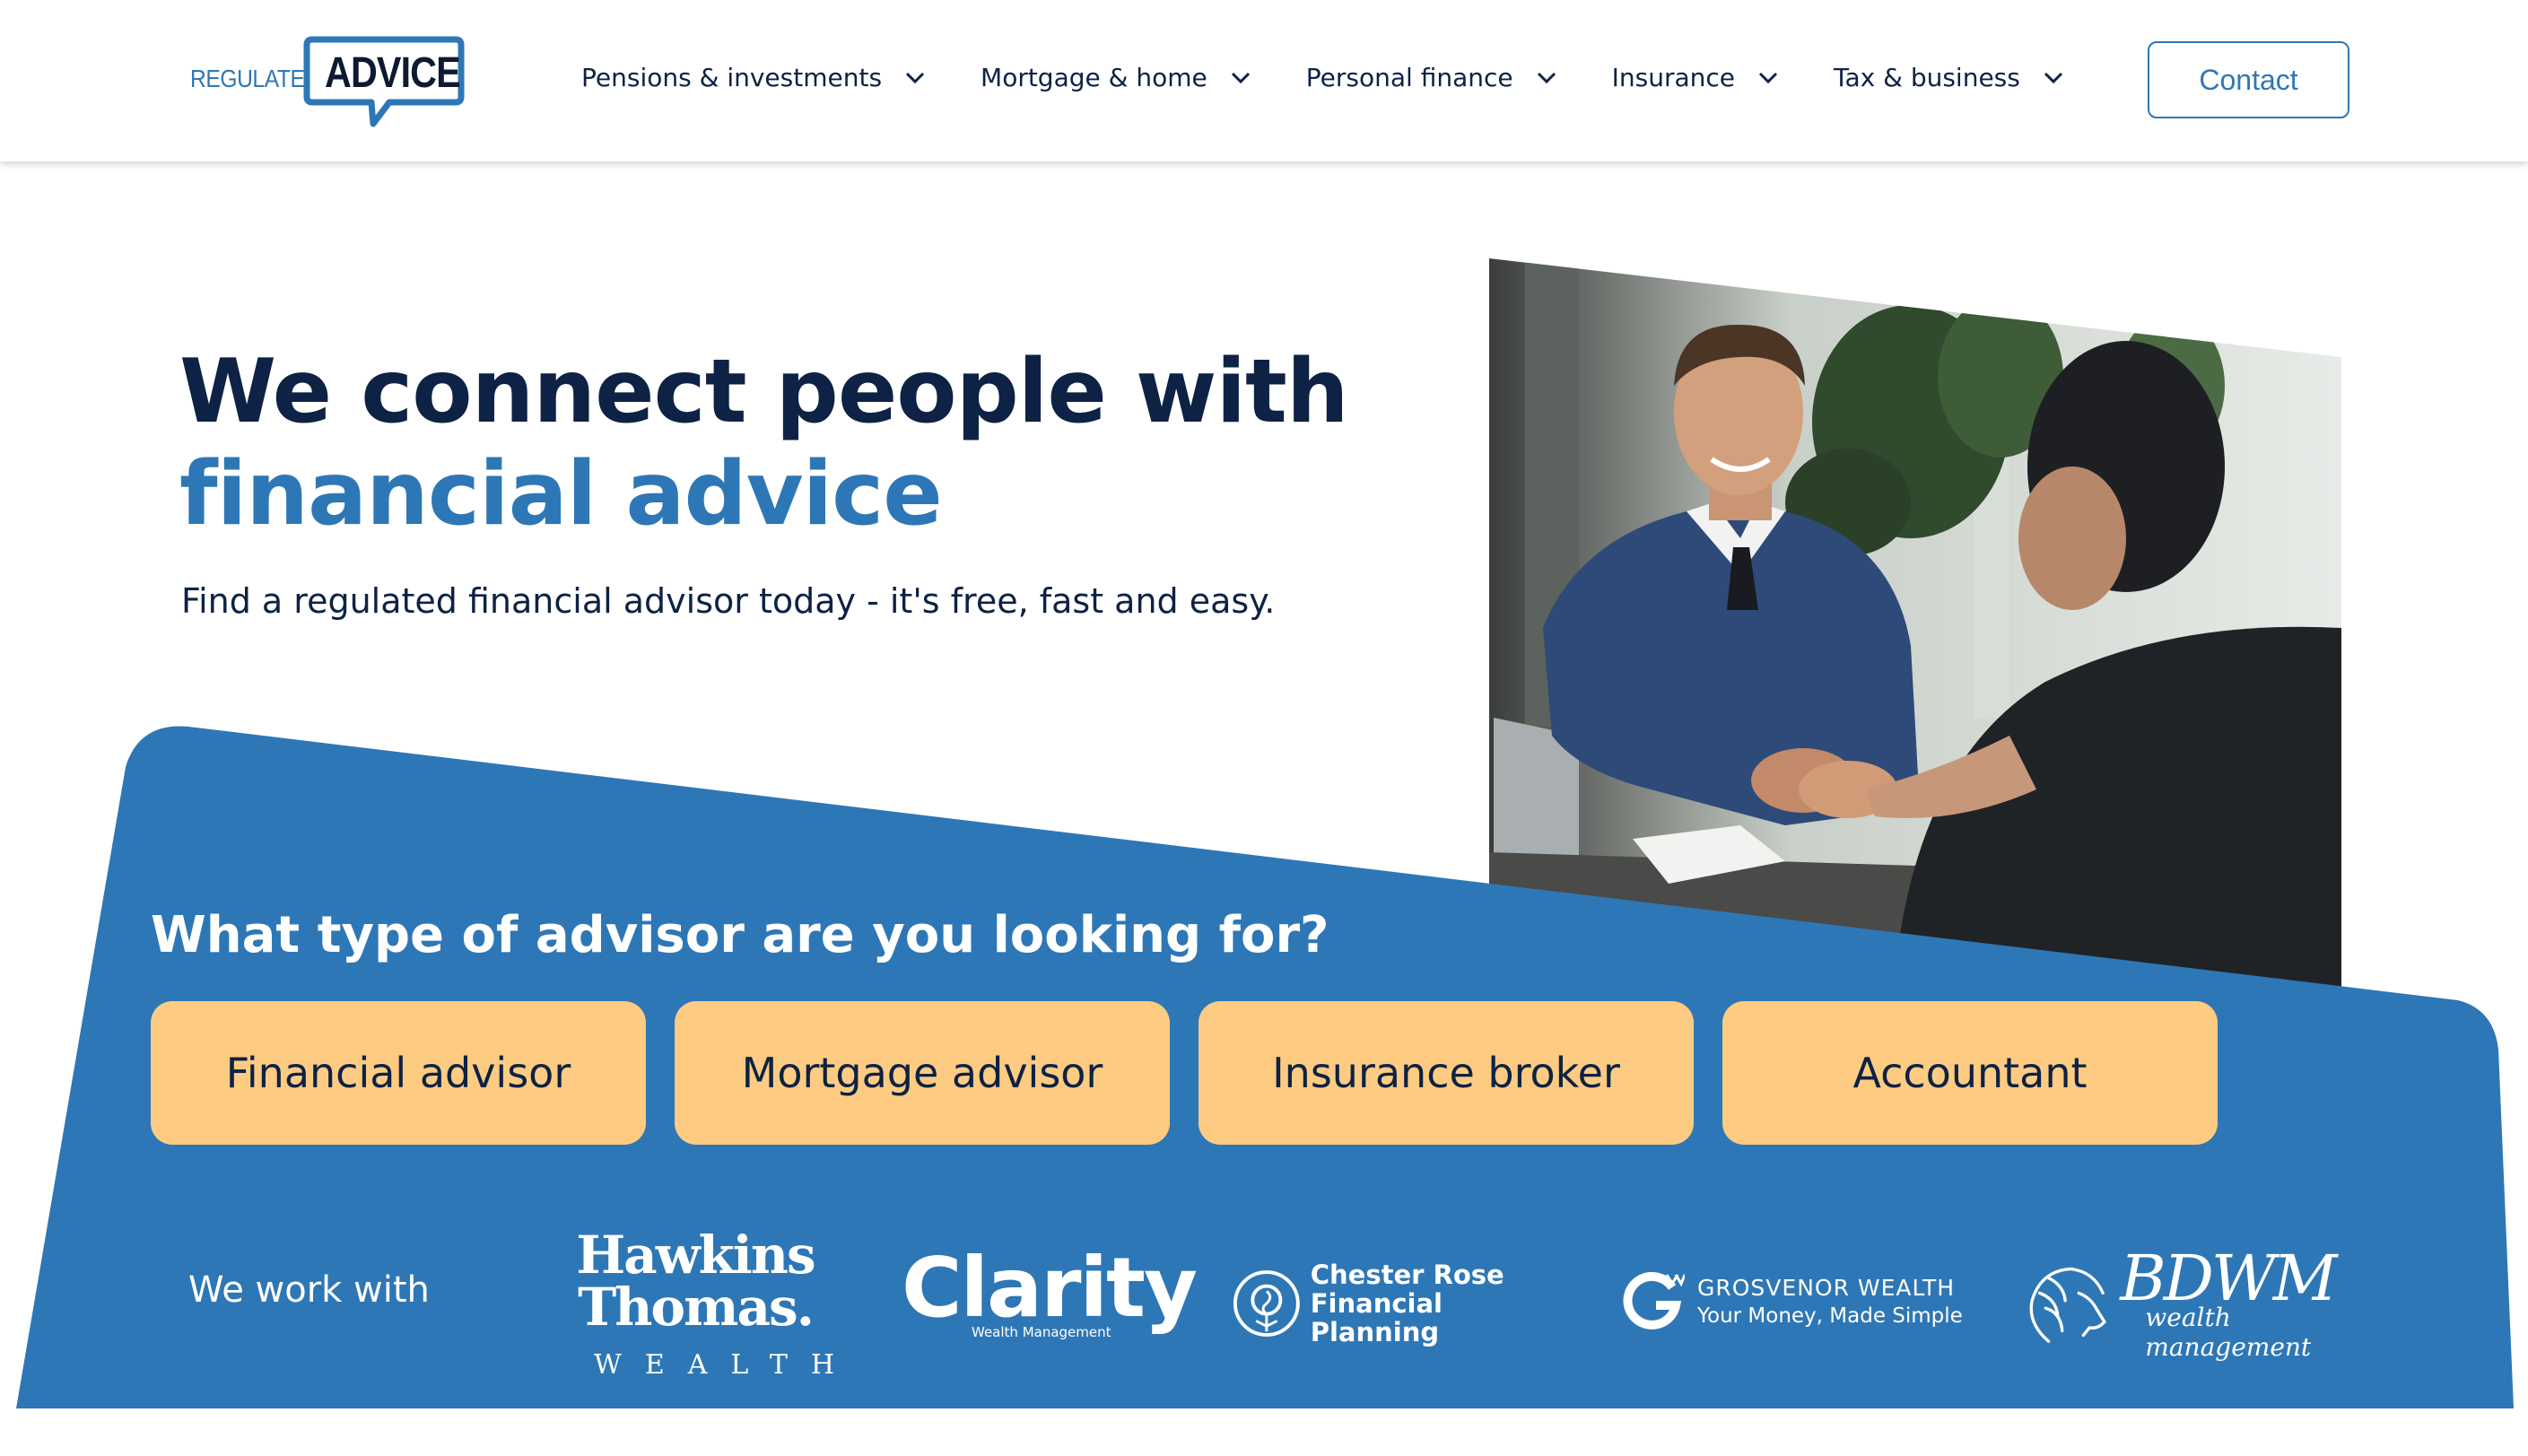 Image resolution: width=2528 pixels, height=1456 pixels. What do you see at coordinates (726, 1365) in the screenshot?
I see `hawkins-logo-line3: WEALTH` at bounding box center [726, 1365].